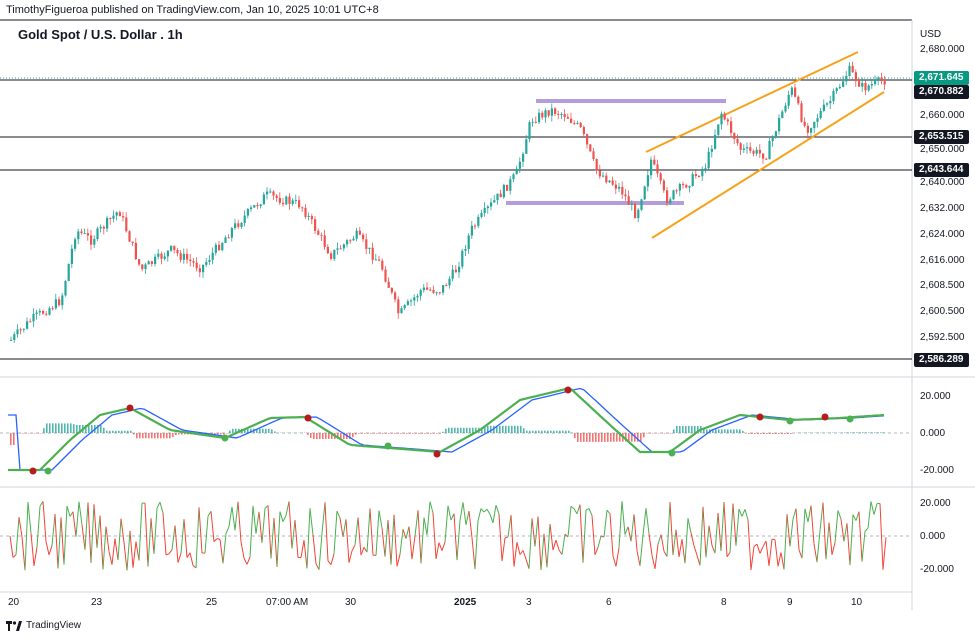  What do you see at coordinates (937, 569) in the screenshot?
I see `osc-tick-label: -20.000` at bounding box center [937, 569].